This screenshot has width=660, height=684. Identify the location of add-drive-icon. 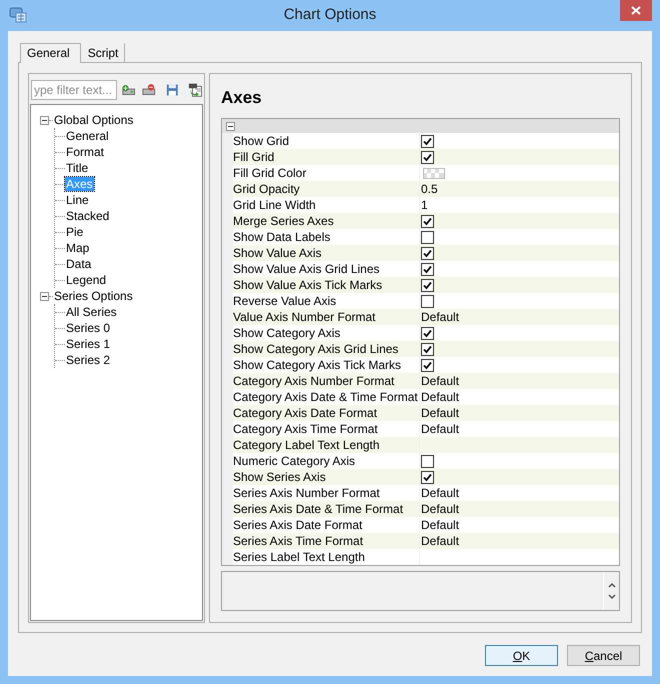
(128, 90).